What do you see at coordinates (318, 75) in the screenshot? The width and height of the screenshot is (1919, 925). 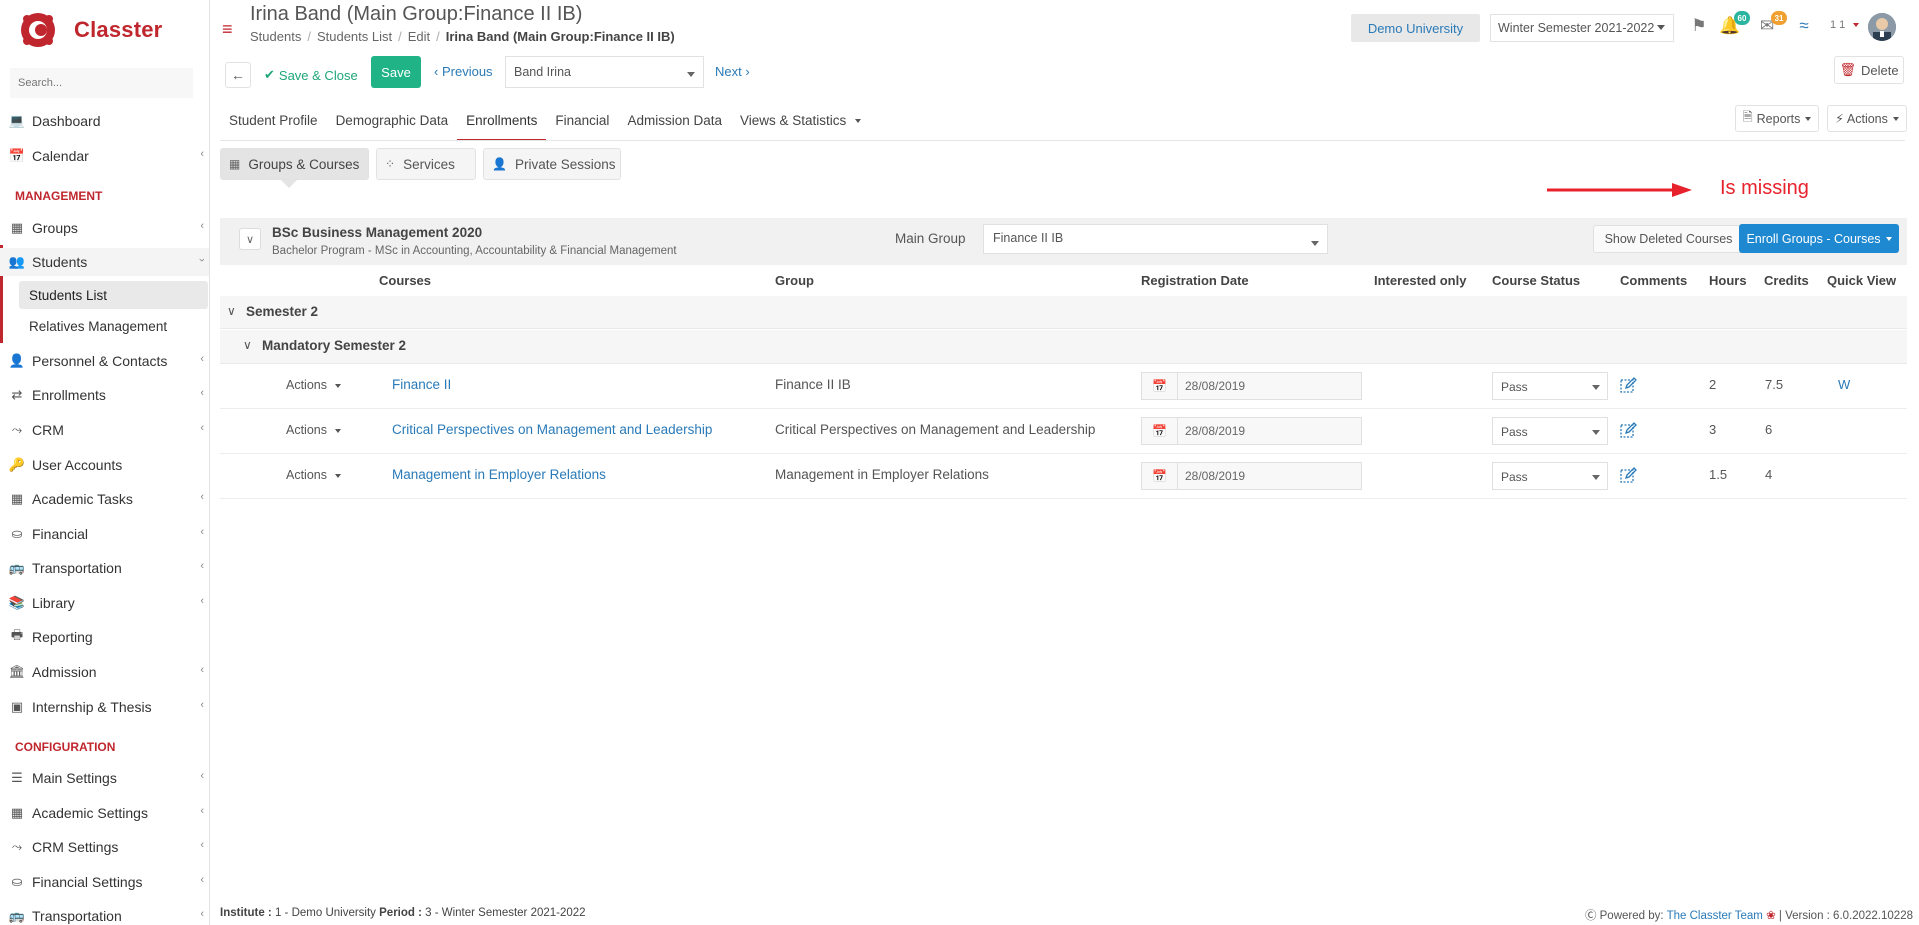 I see `save-close-label: Save & Close` at bounding box center [318, 75].